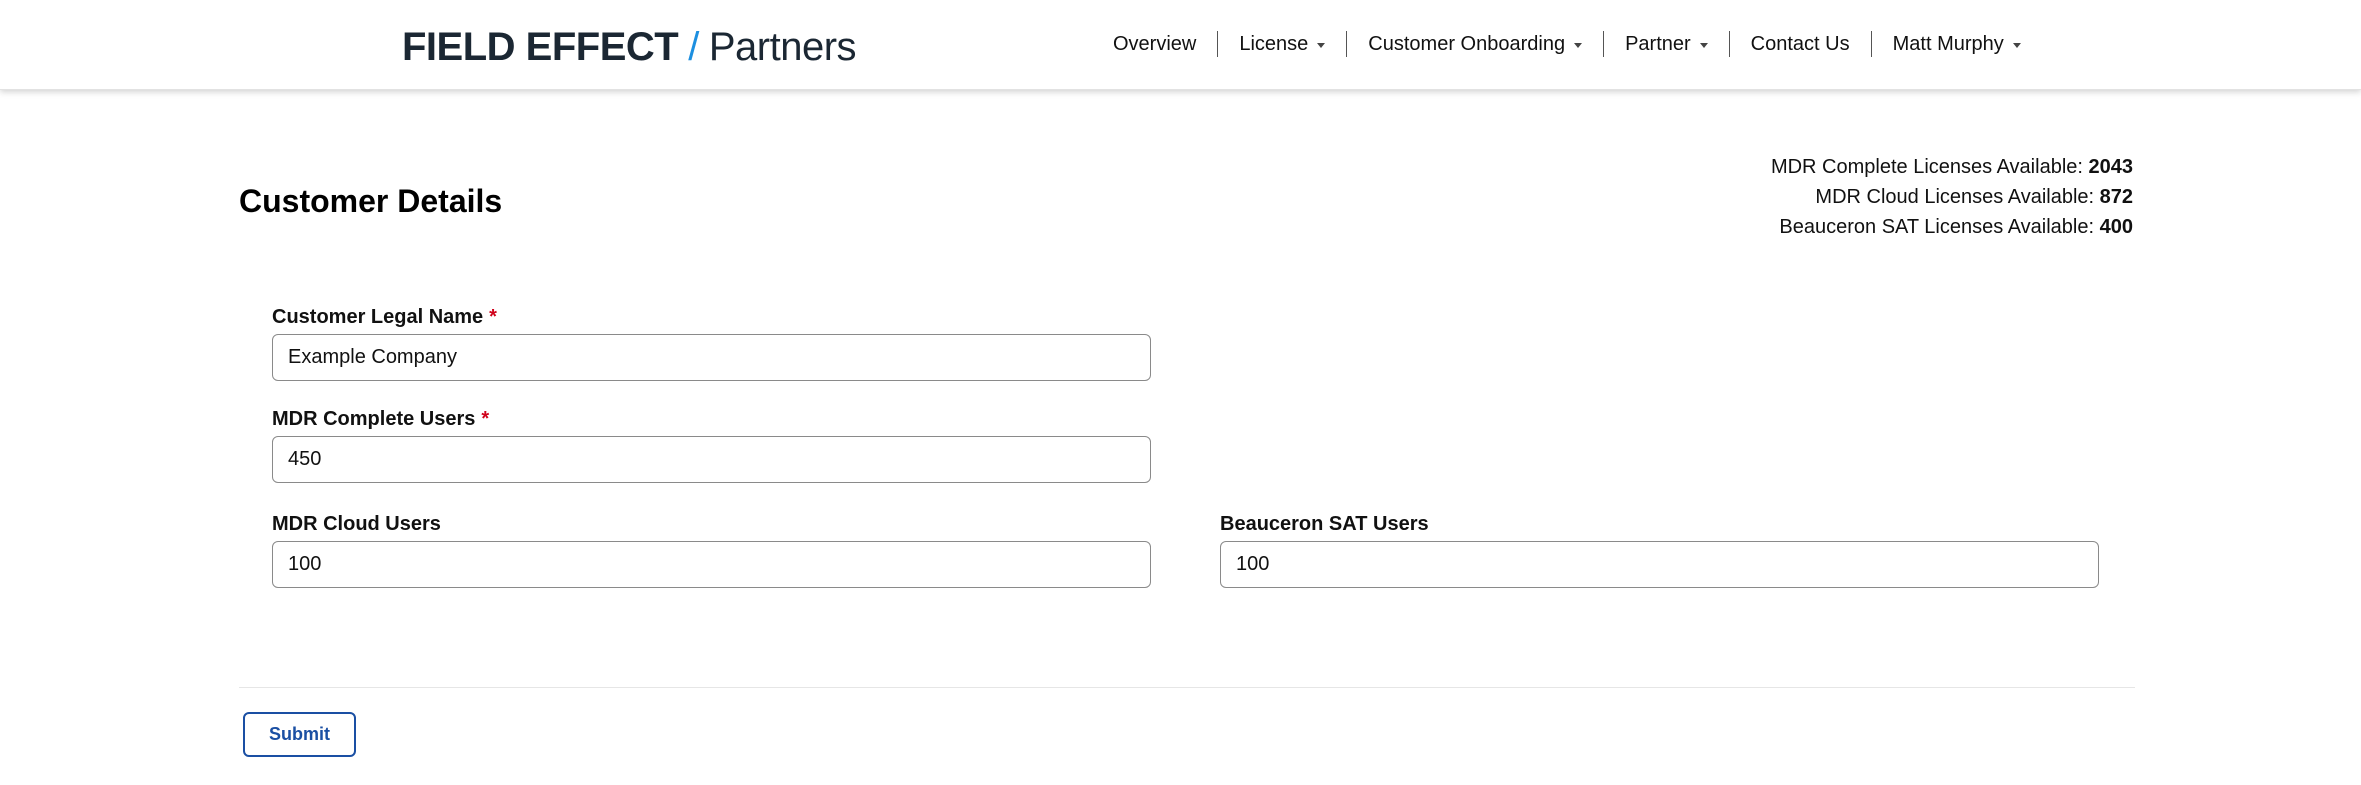  I want to click on nav-overview: Overview, so click(1155, 44).